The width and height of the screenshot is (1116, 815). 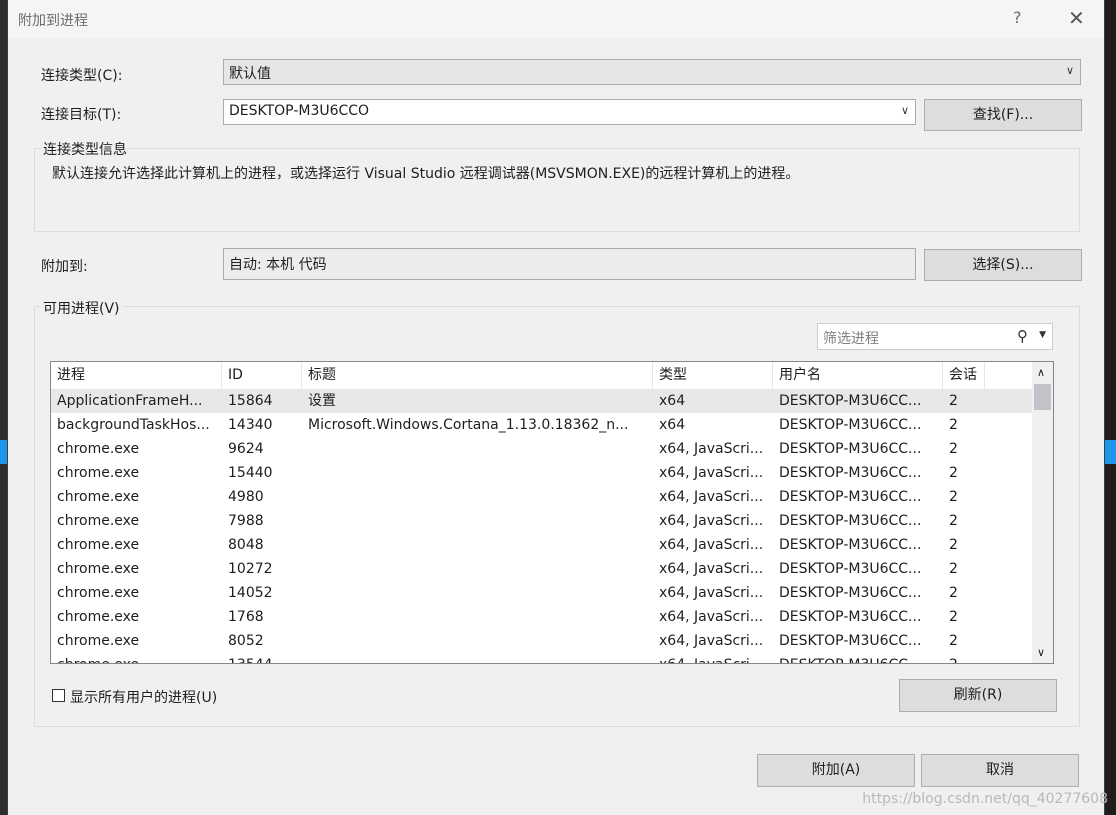 I want to click on column-header-user: 用户名, so click(x=858, y=375).